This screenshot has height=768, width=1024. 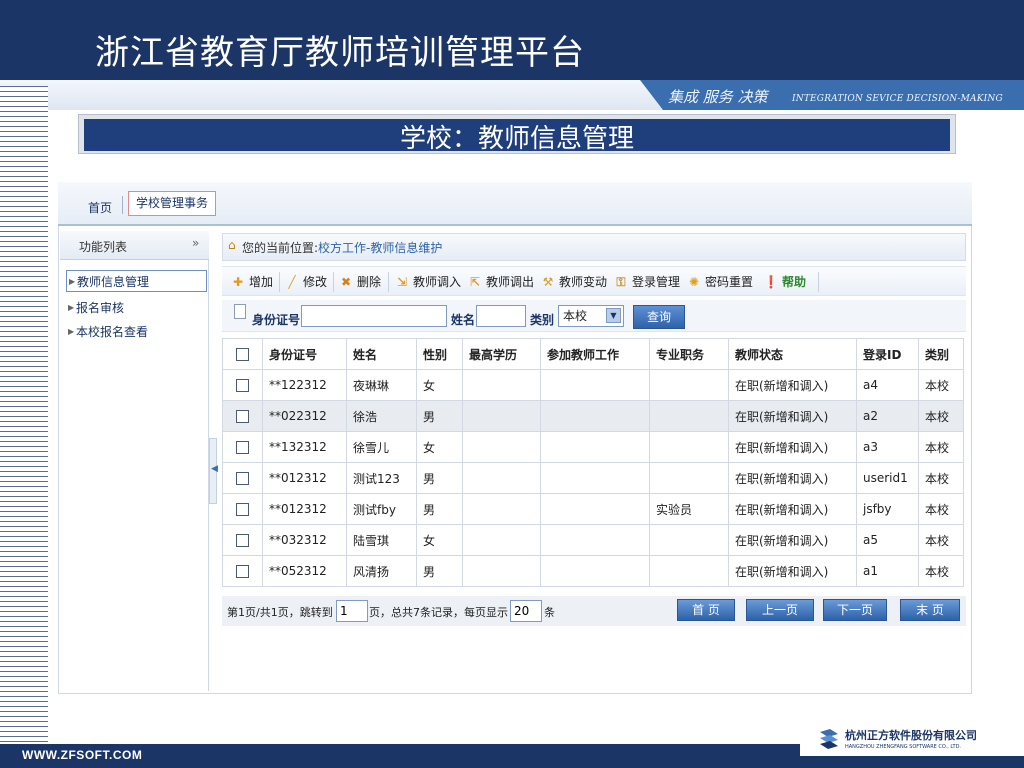 What do you see at coordinates (694, 282) in the screenshot?
I see `gear-icon: ✺` at bounding box center [694, 282].